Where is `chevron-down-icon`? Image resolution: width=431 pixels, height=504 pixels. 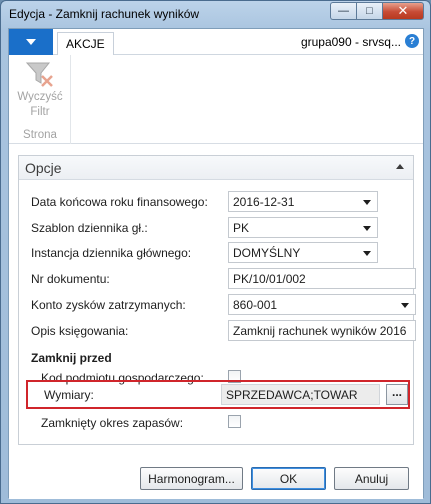 chevron-down-icon is located at coordinates (31, 42).